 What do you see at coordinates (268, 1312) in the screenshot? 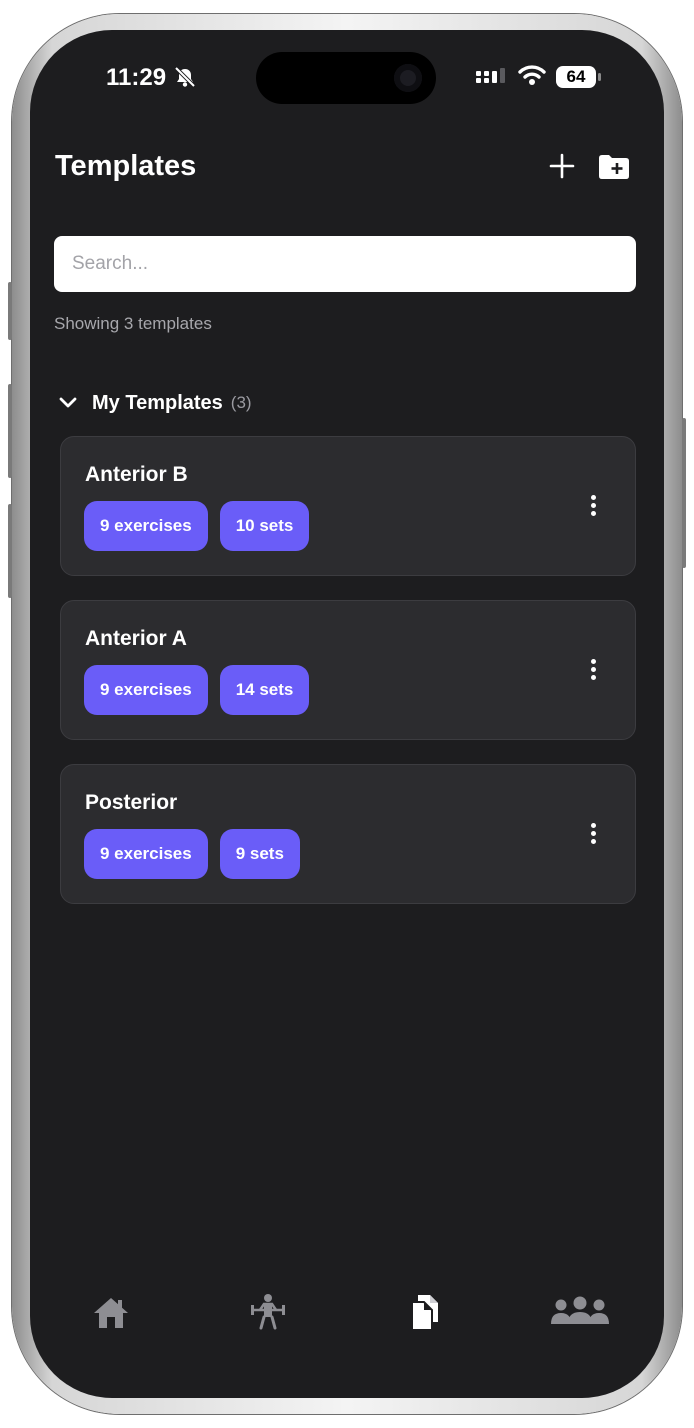
I see `weightlifting-icon` at bounding box center [268, 1312].